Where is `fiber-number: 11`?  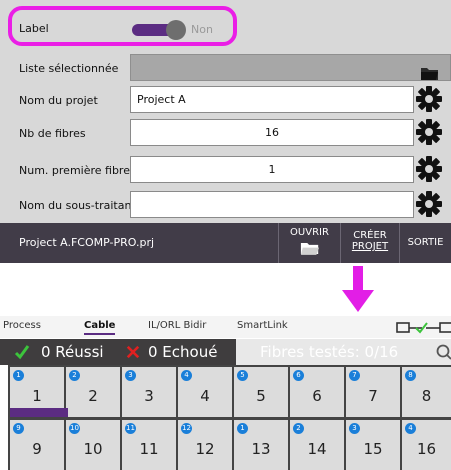 fiber-number: 11 is located at coordinates (149, 449).